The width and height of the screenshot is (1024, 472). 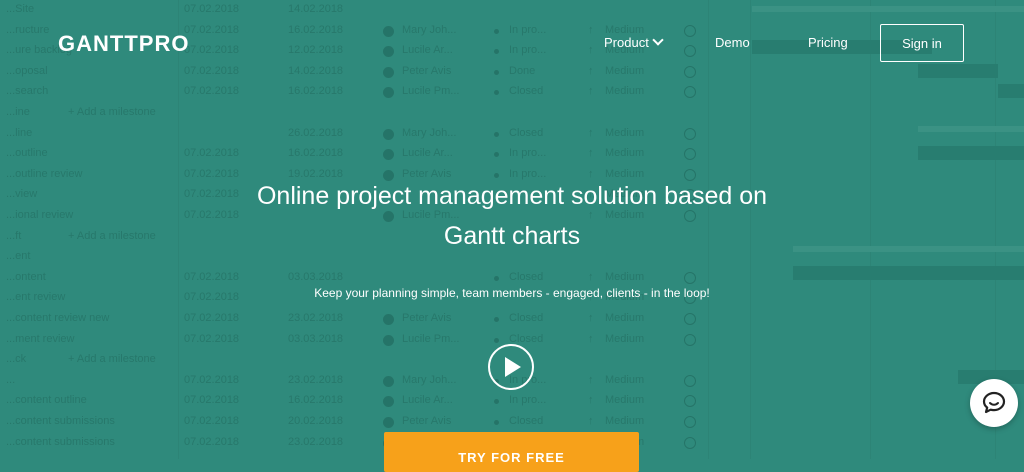 I want to click on chat-widget-button, so click(x=994, y=403).